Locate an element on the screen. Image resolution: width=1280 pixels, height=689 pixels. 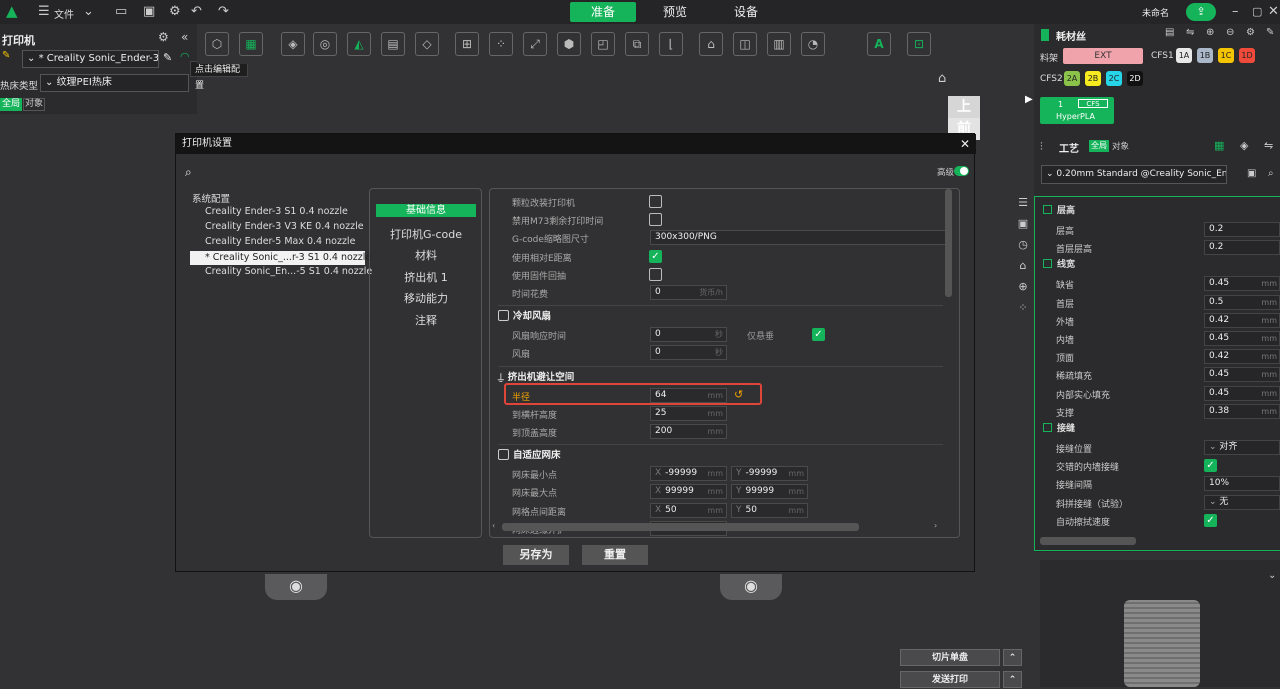
advanced-toggle is located at coordinates (961, 171).